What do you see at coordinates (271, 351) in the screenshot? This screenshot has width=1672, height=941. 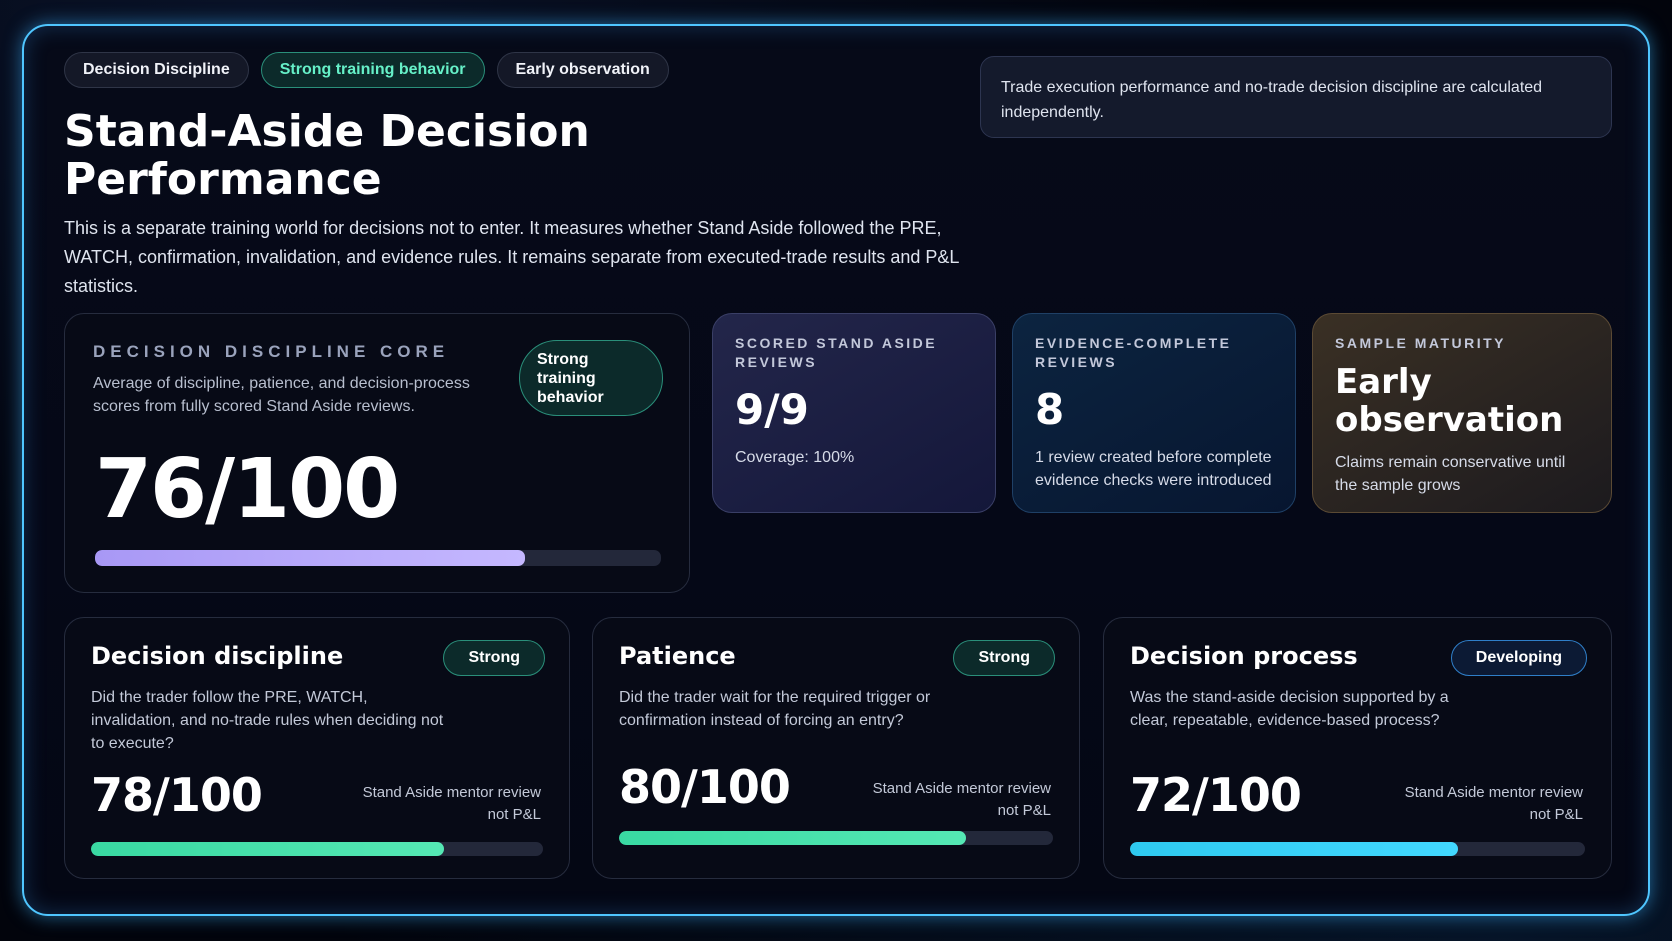 I see `core-label: DECISION DISCIPLINE CORE` at bounding box center [271, 351].